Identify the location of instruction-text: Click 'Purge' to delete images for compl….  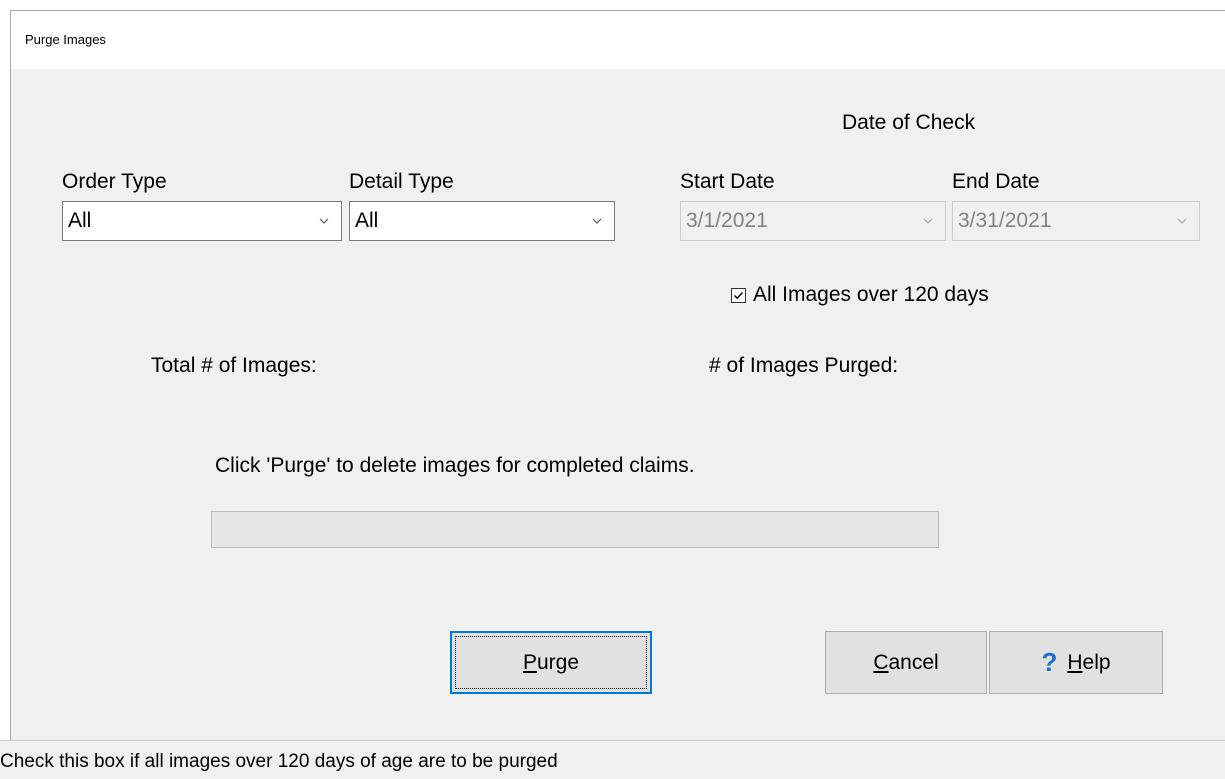
(455, 465).